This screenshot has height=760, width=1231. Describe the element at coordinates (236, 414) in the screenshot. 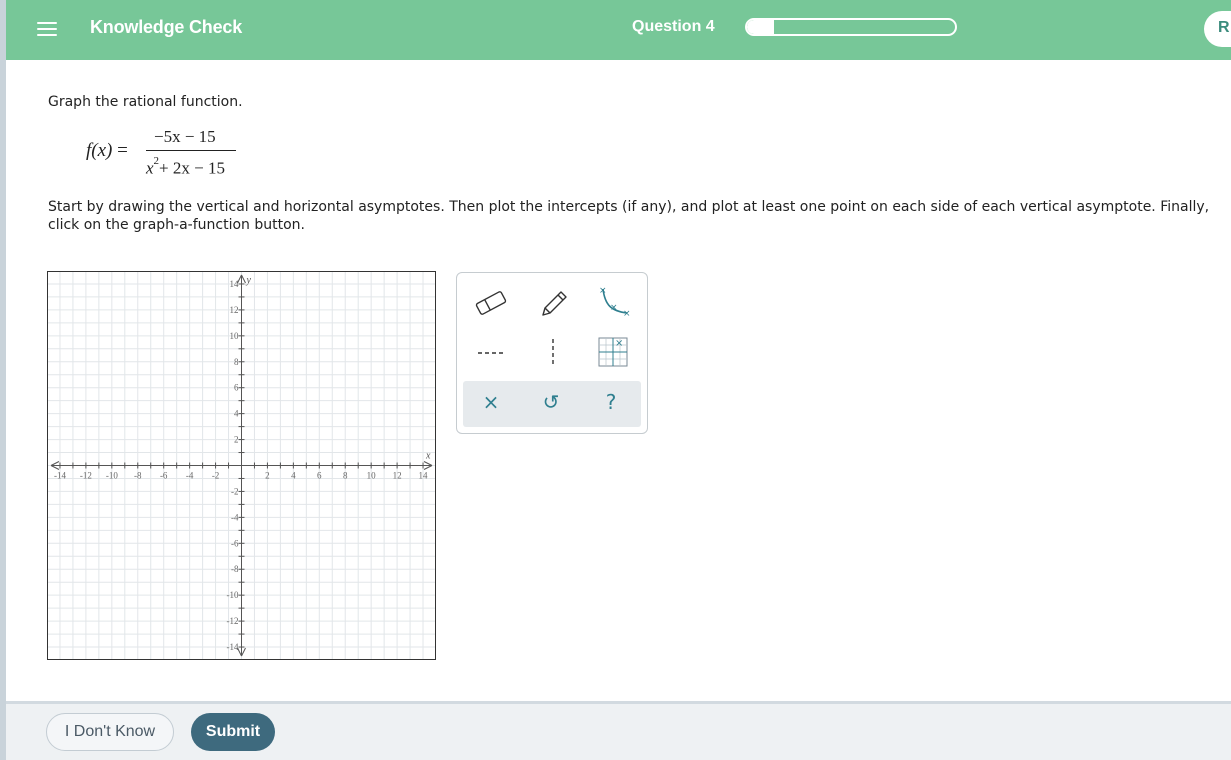

I see `y-tick-label: 4` at that location.